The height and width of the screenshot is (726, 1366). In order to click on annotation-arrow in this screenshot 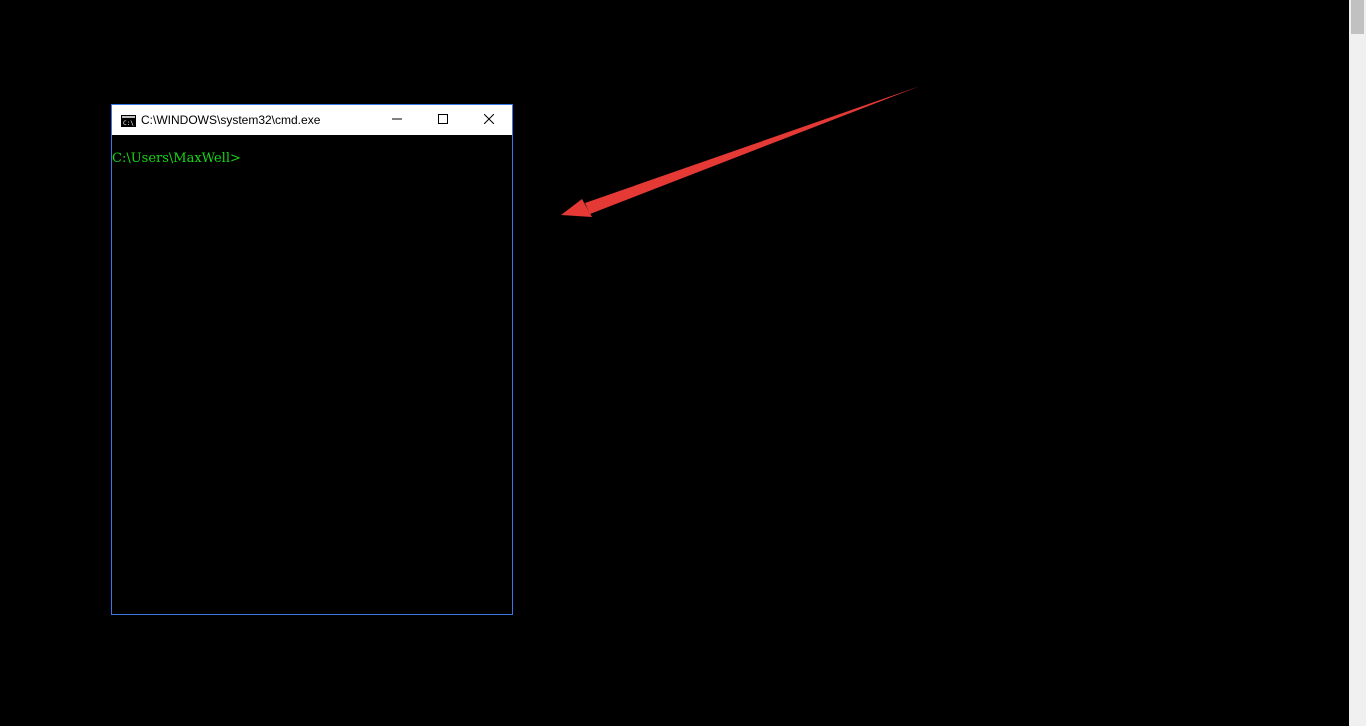, I will do `click(740, 151)`.